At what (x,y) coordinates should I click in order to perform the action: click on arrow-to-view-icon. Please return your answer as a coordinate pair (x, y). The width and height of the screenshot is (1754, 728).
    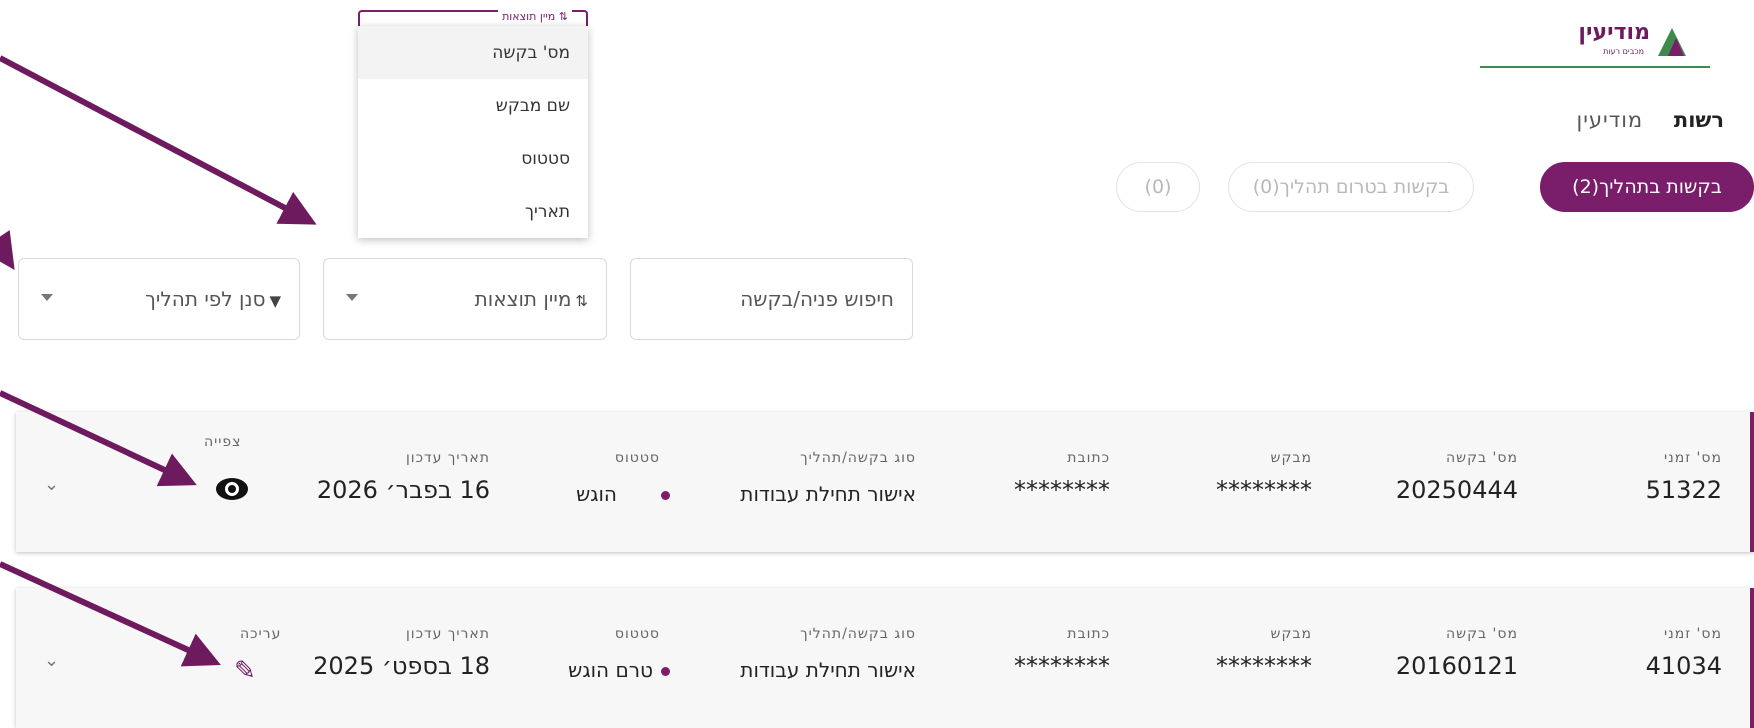
    Looking at the image, I should click on (98, 438).